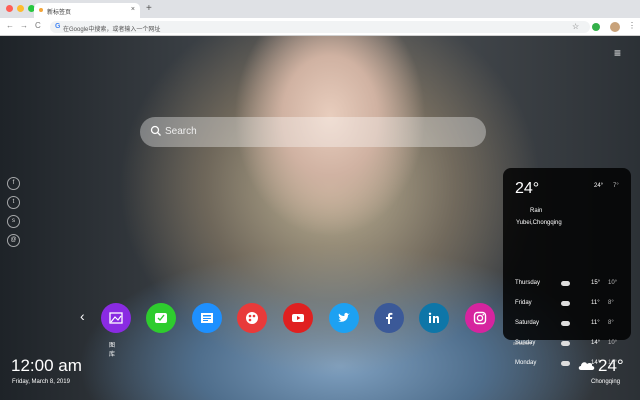 Image resolution: width=640 pixels, height=400 pixels. What do you see at coordinates (525, 343) in the screenshot?
I see `forecast-day: Sunday` at bounding box center [525, 343].